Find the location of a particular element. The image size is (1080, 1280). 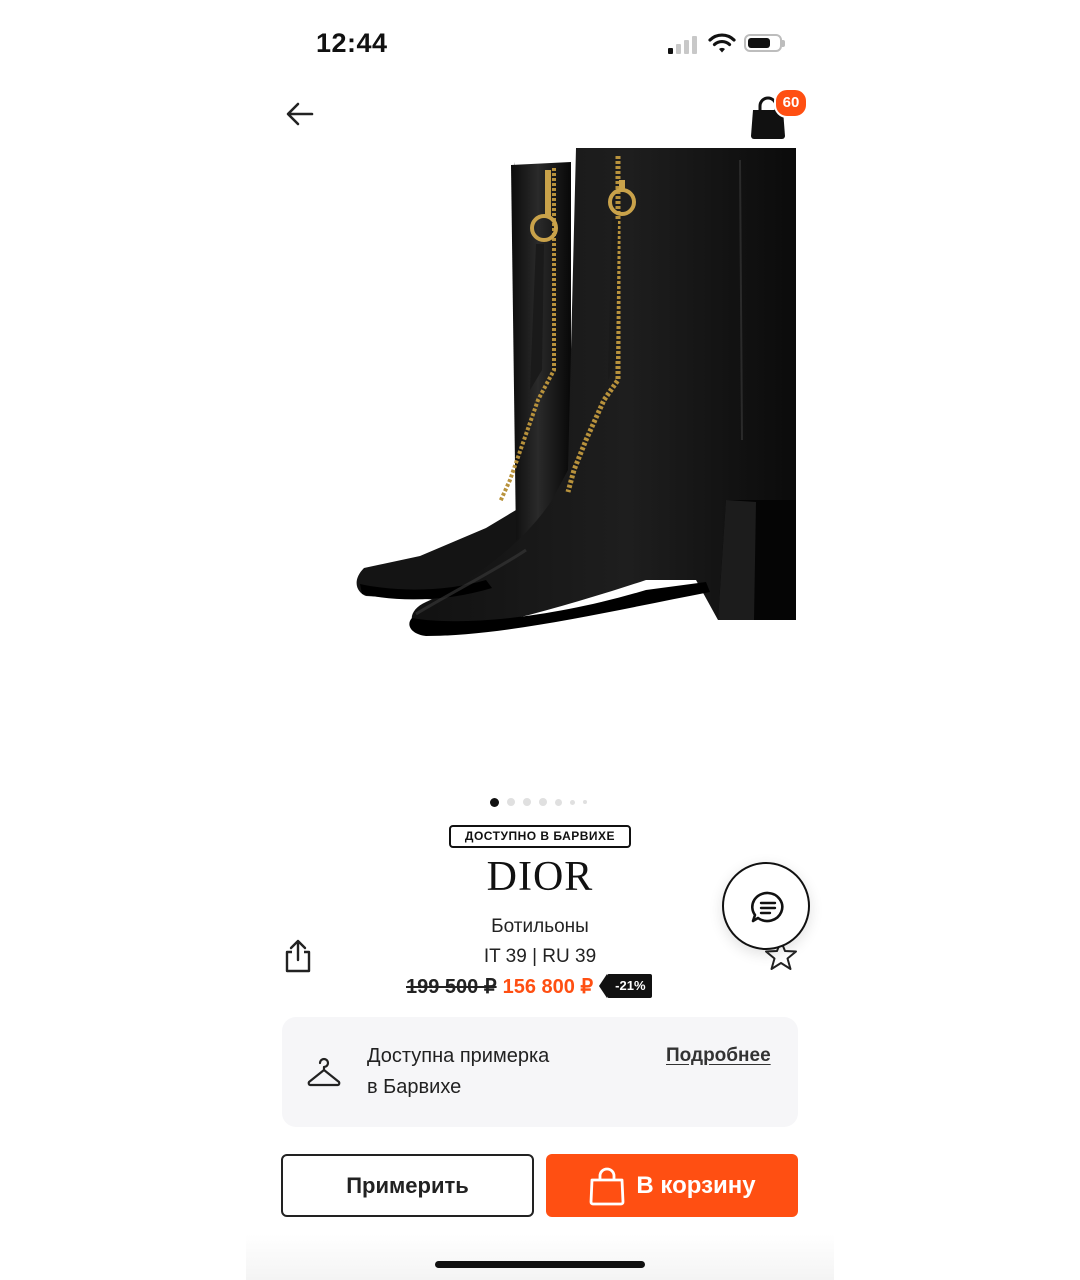

status-bar: 12:44 is located at coordinates (540, 40).